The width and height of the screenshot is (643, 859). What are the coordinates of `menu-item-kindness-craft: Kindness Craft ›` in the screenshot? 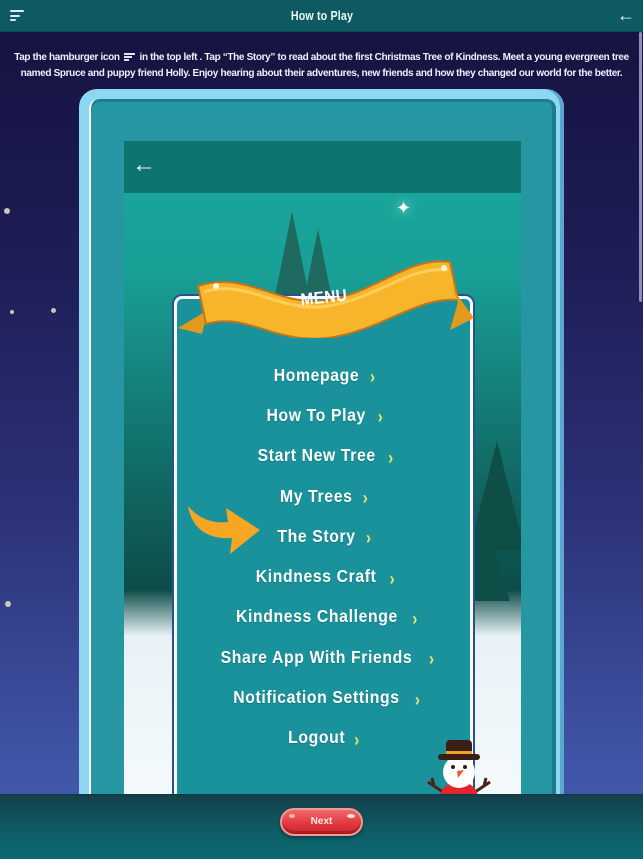 It's located at (322, 576).